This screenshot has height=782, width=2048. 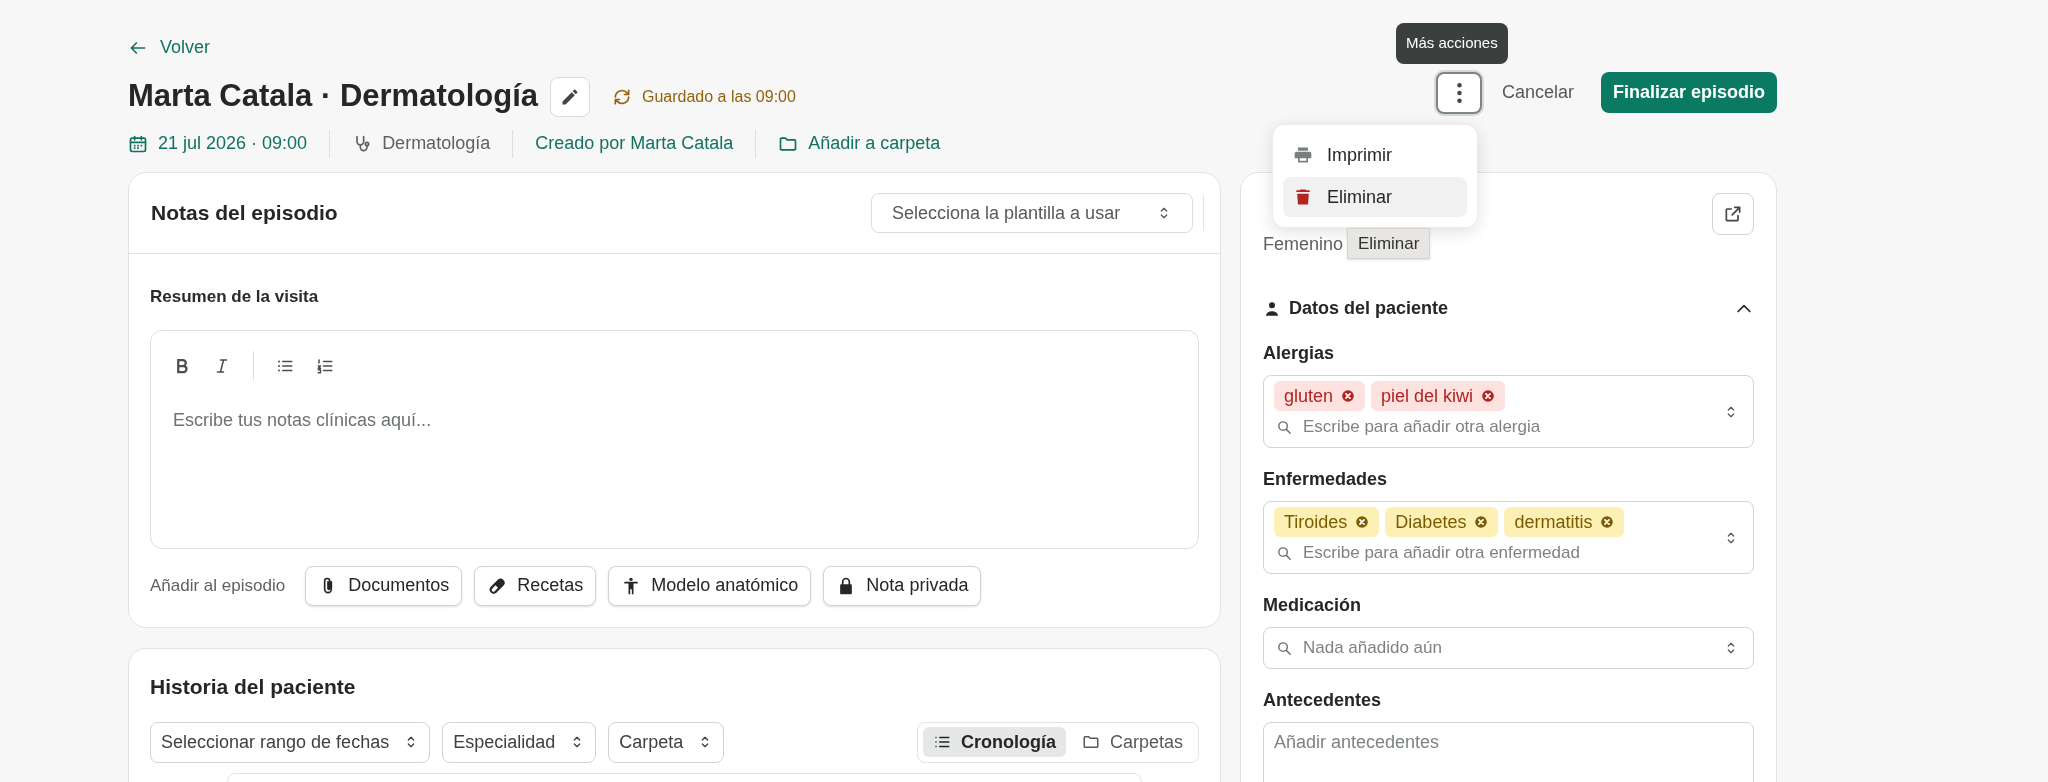 I want to click on tag-select: Tiroides Diabetes dermatitis Escribe para añadir otra enfermedad, so click(x=1508, y=537).